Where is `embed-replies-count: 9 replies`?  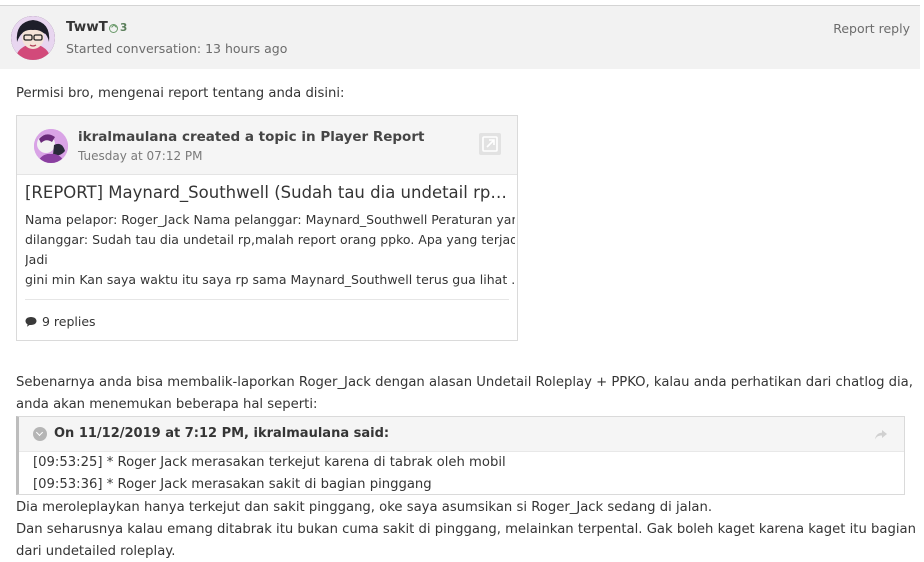 embed-replies-count: 9 replies is located at coordinates (69, 321).